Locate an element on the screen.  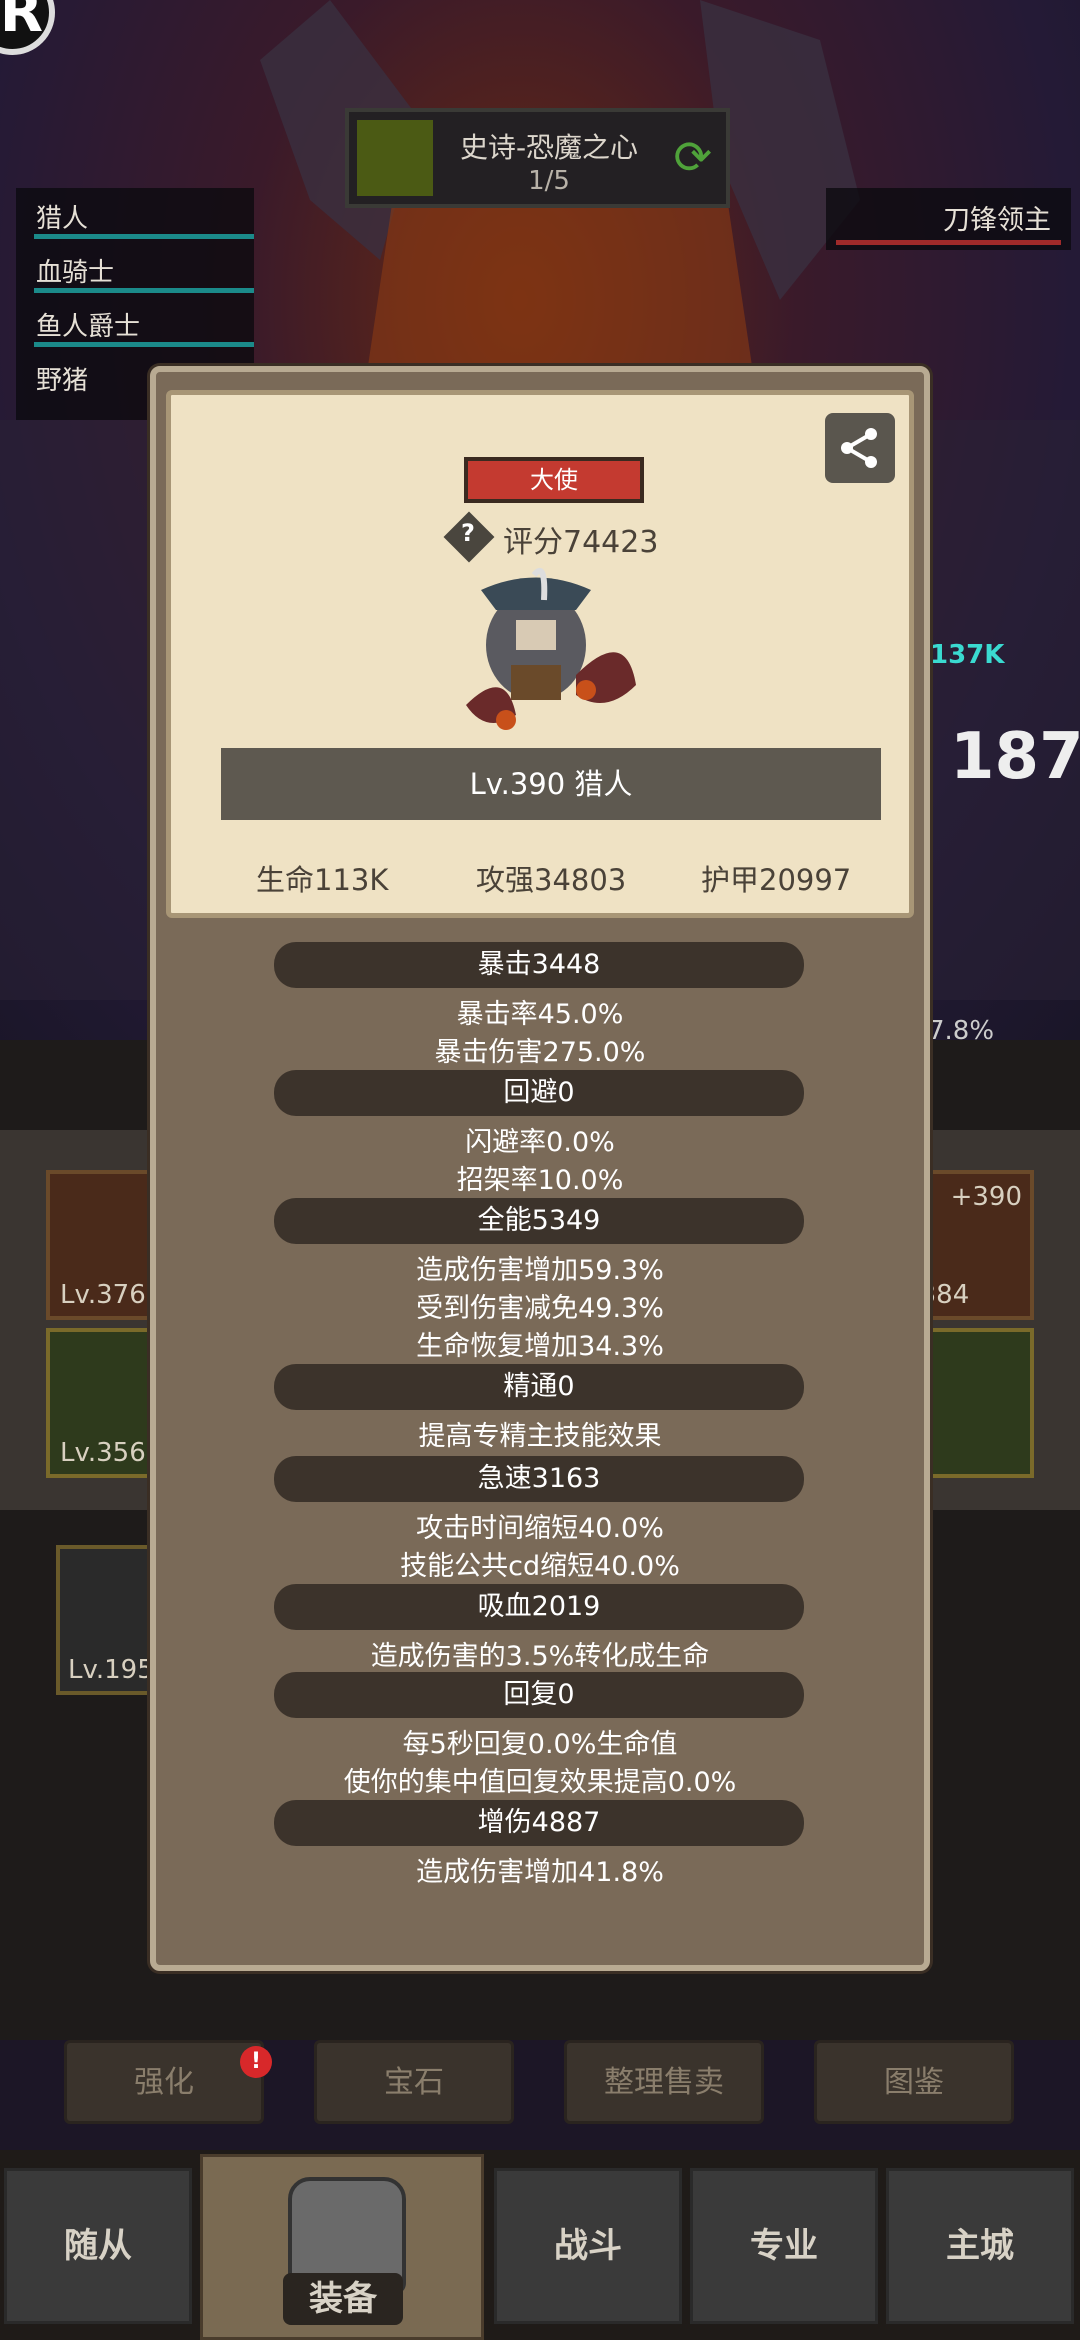
quest-thumbnail is located at coordinates (395, 158).